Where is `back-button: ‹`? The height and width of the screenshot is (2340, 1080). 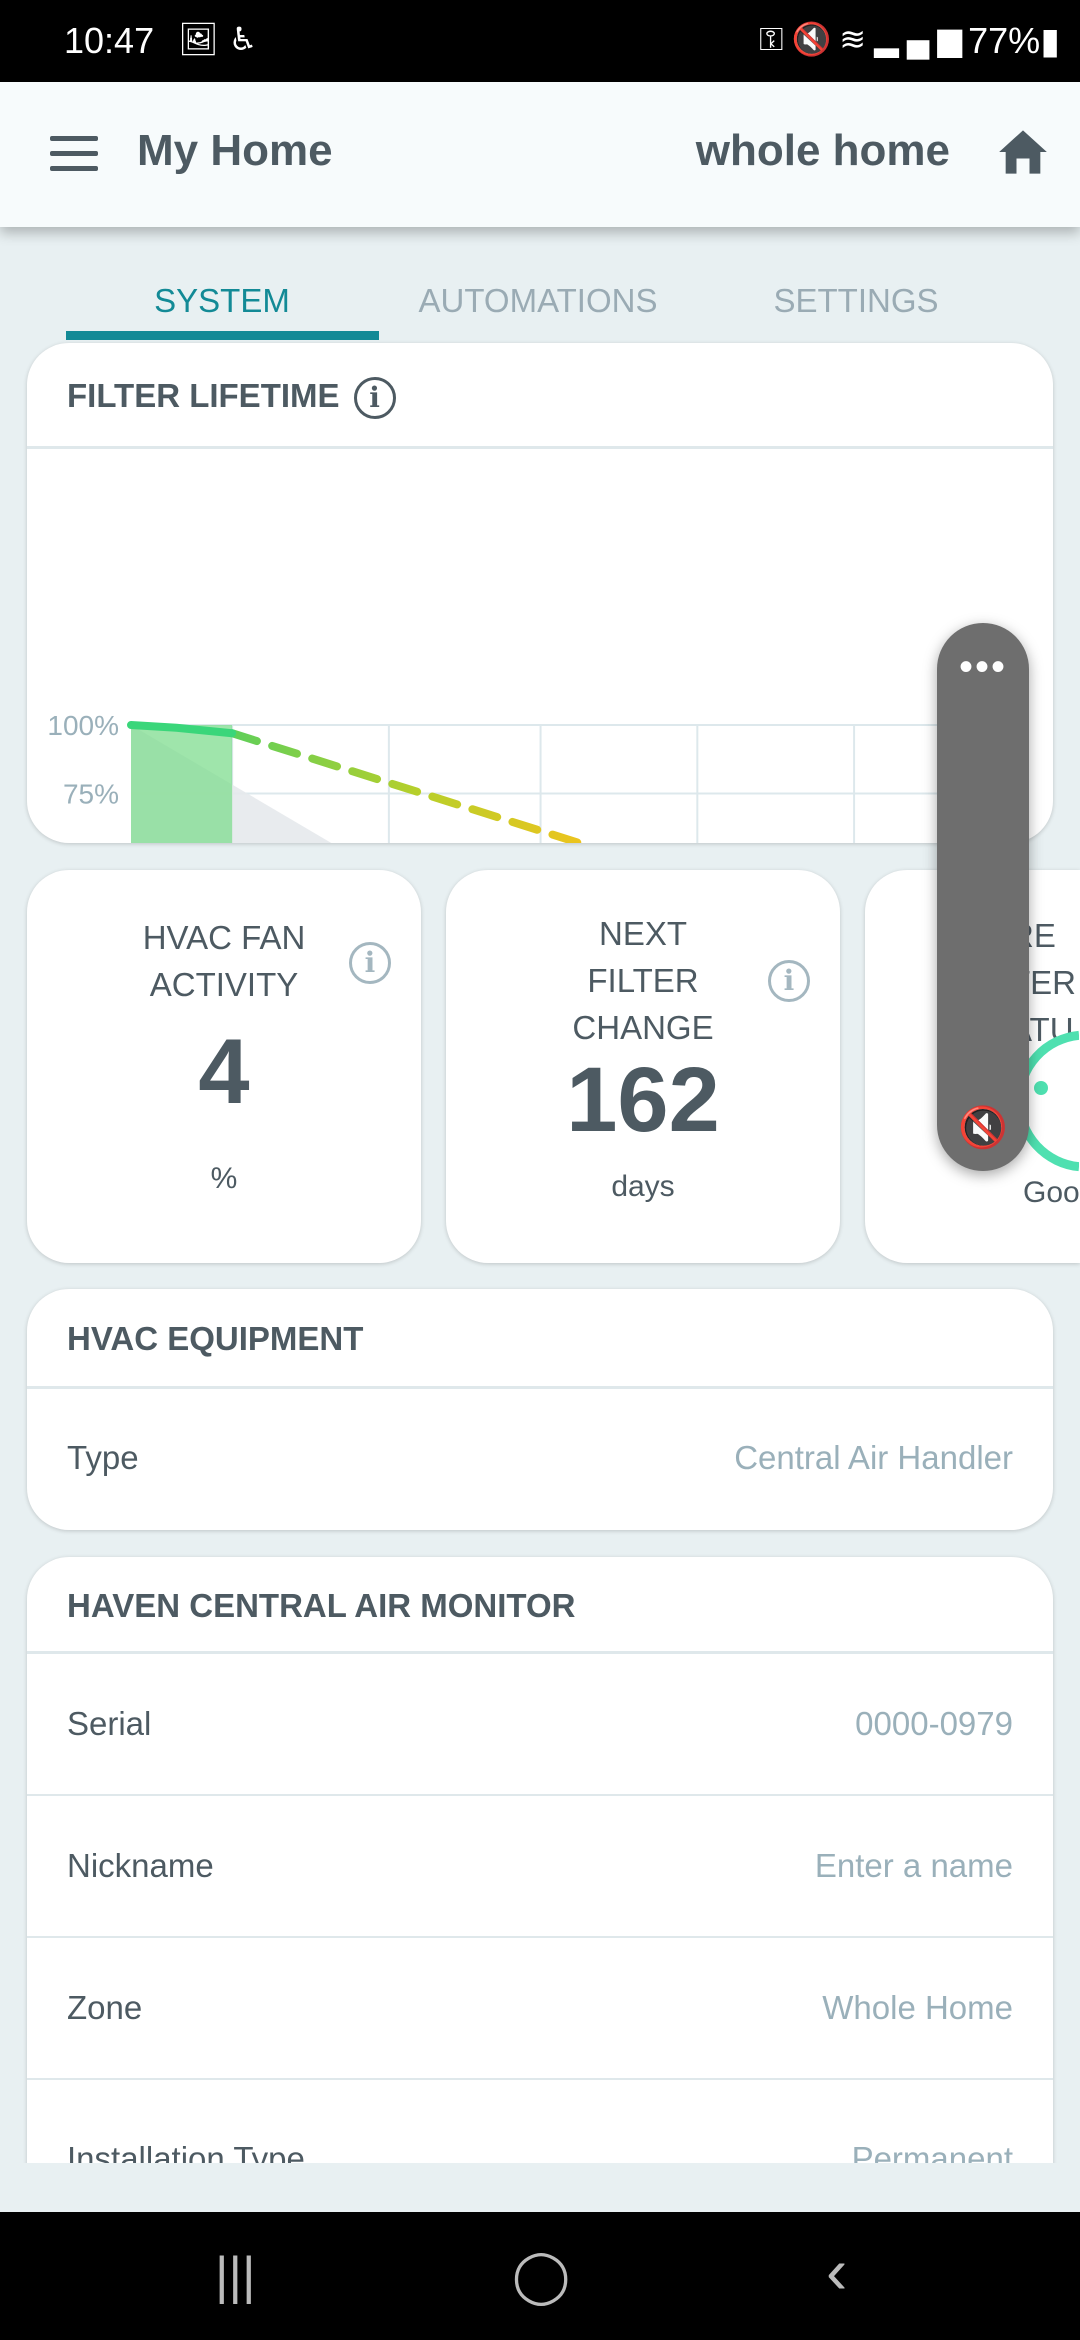
back-button: ‹ is located at coordinates (836, 2271).